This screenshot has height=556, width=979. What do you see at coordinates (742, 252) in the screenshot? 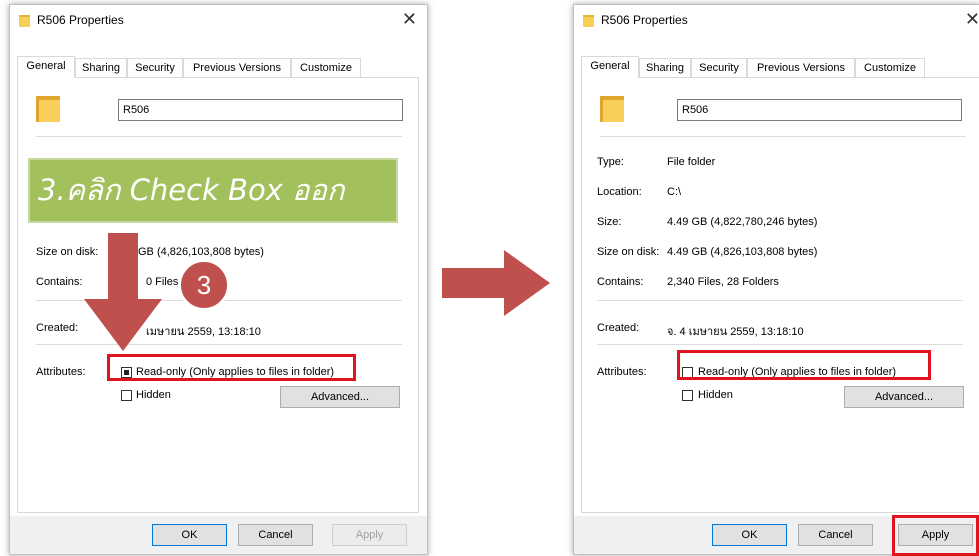
I see `size-on-disk-value: 4.49 GB (4,826,103,808 bytes)` at bounding box center [742, 252].